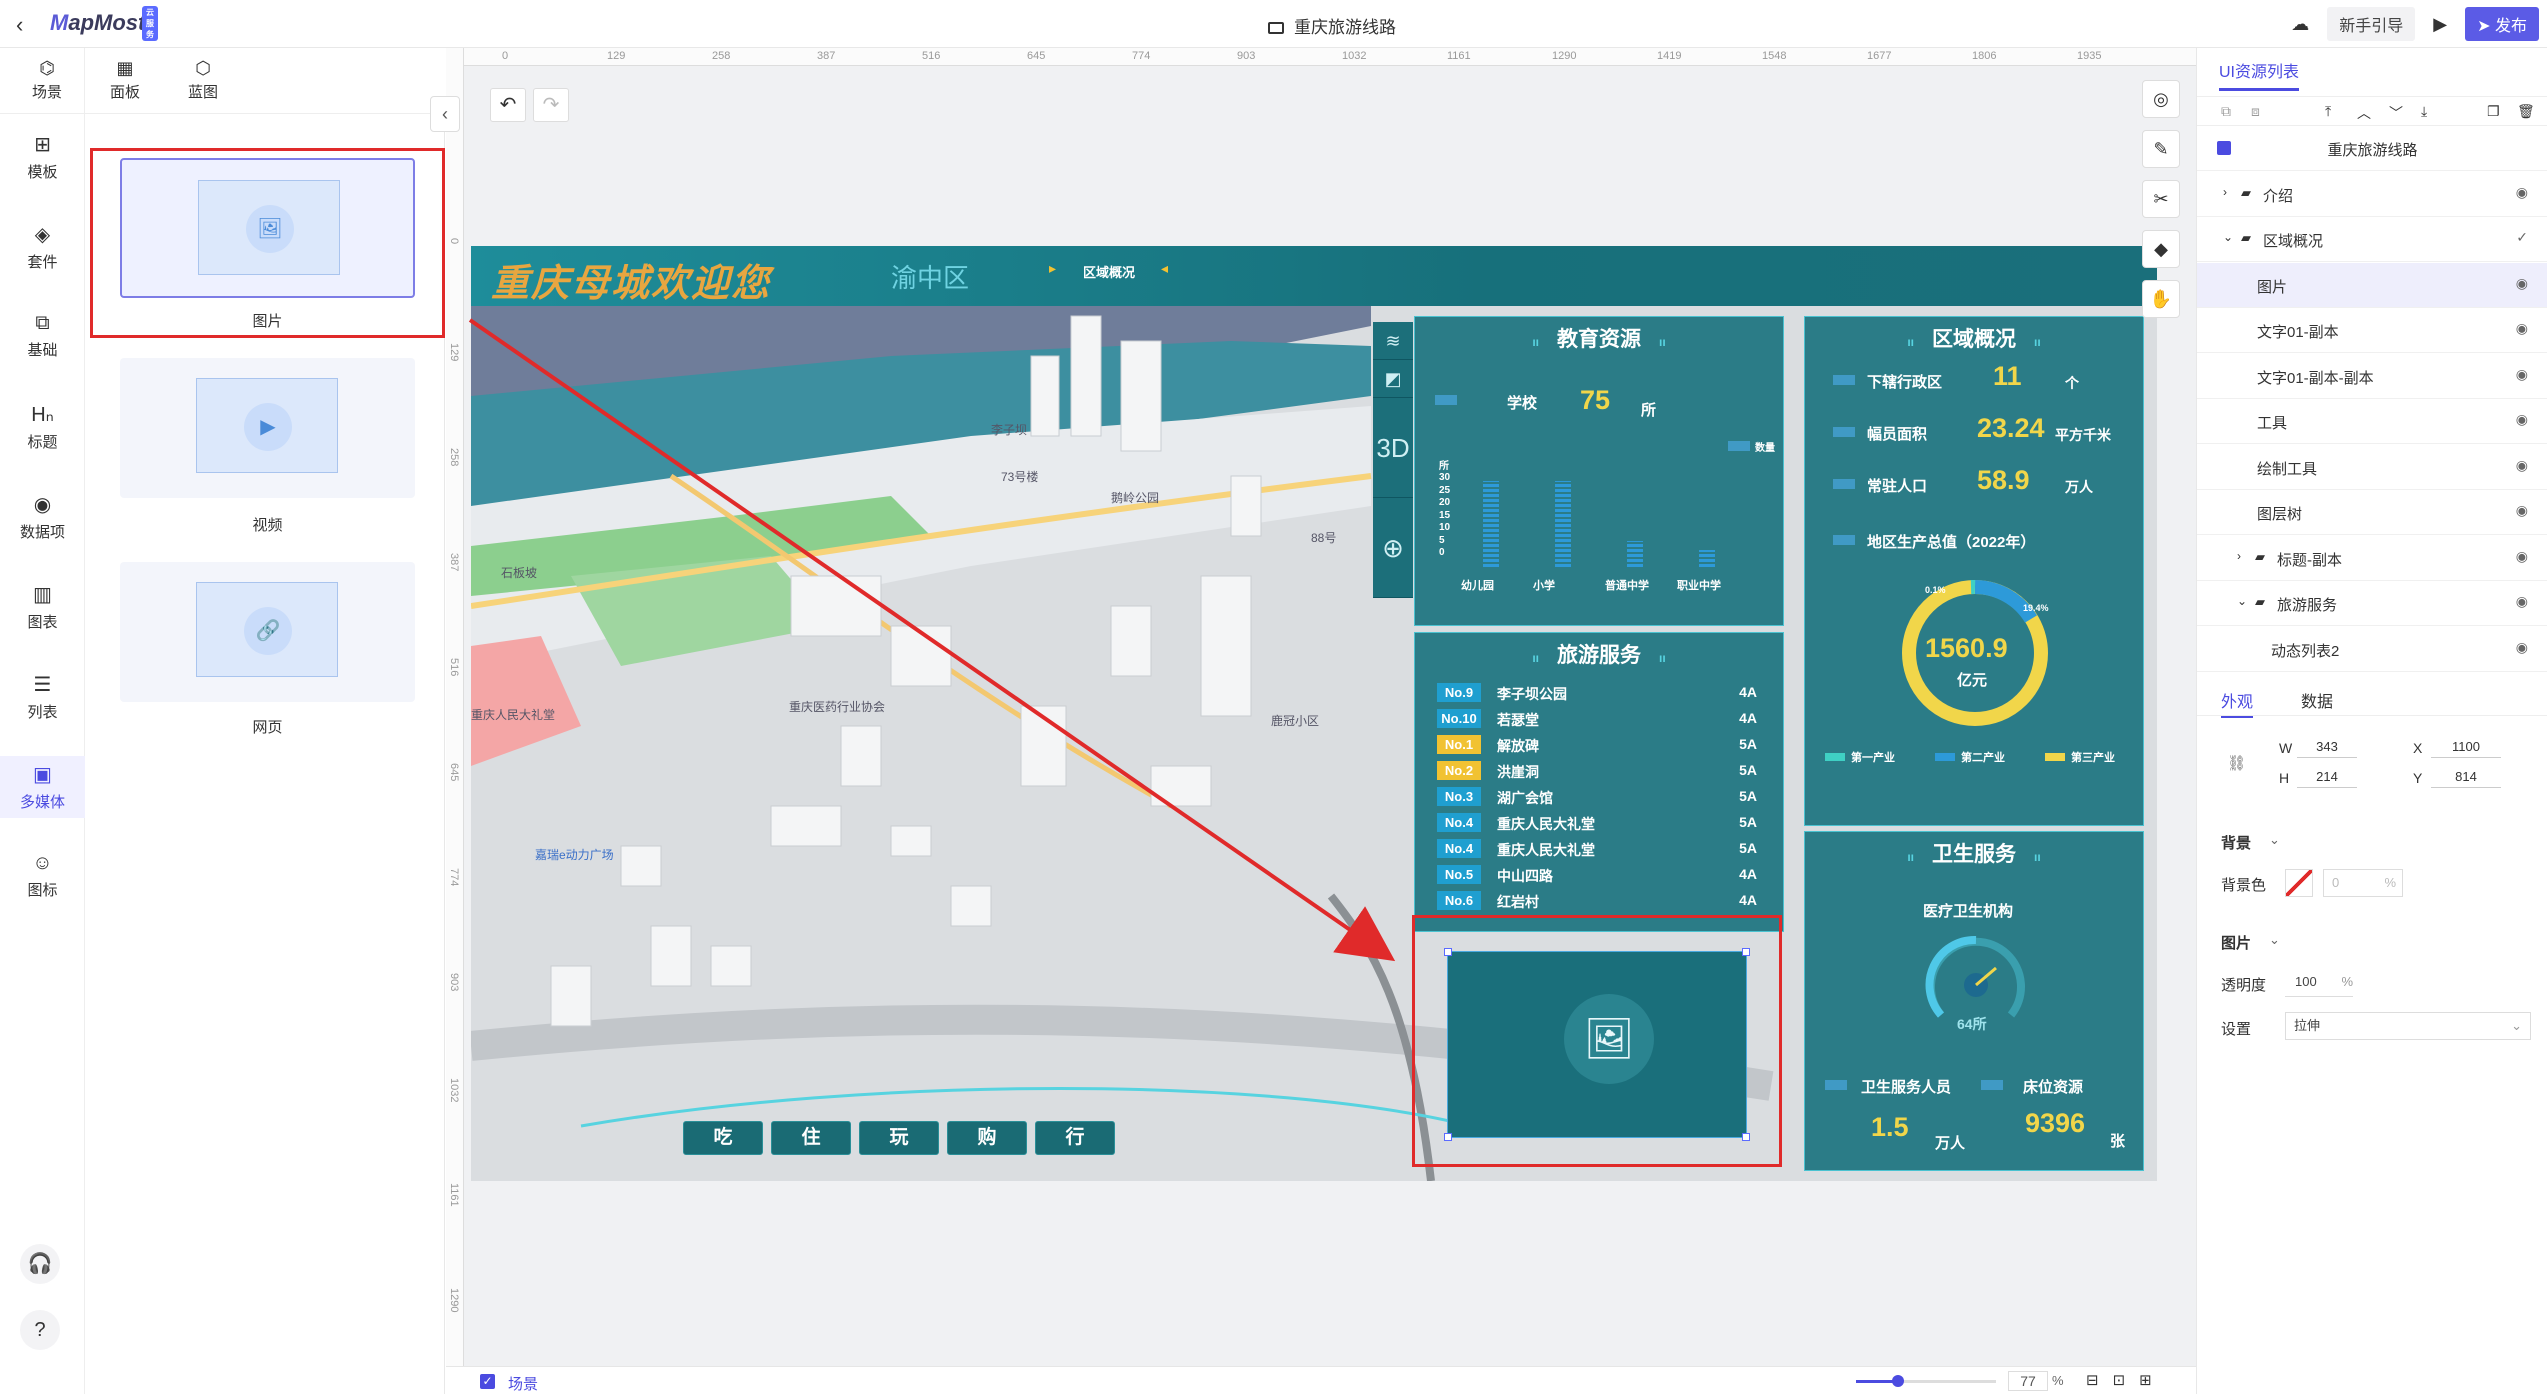  Describe the element at coordinates (1602, 745) in the screenshot. I see `rank-row: No.1 解放碑 5A` at that location.